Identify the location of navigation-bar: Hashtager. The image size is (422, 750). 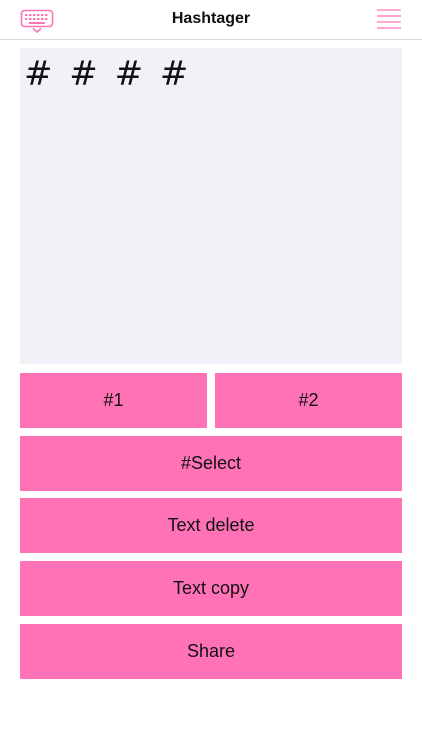
(211, 20).